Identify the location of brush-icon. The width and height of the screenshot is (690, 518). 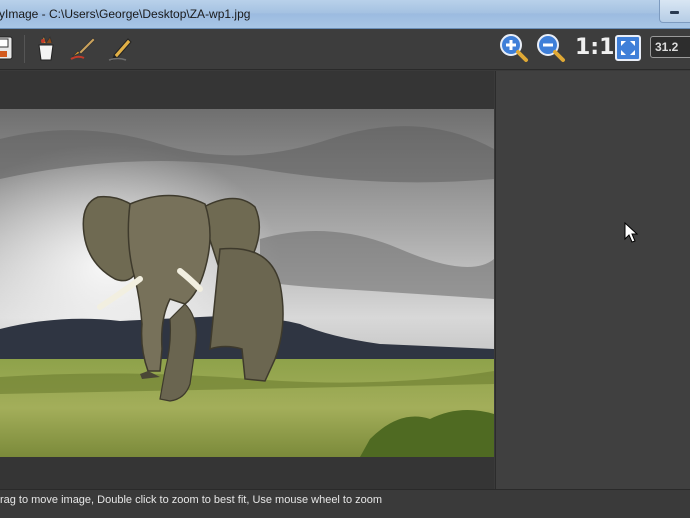
(83, 48).